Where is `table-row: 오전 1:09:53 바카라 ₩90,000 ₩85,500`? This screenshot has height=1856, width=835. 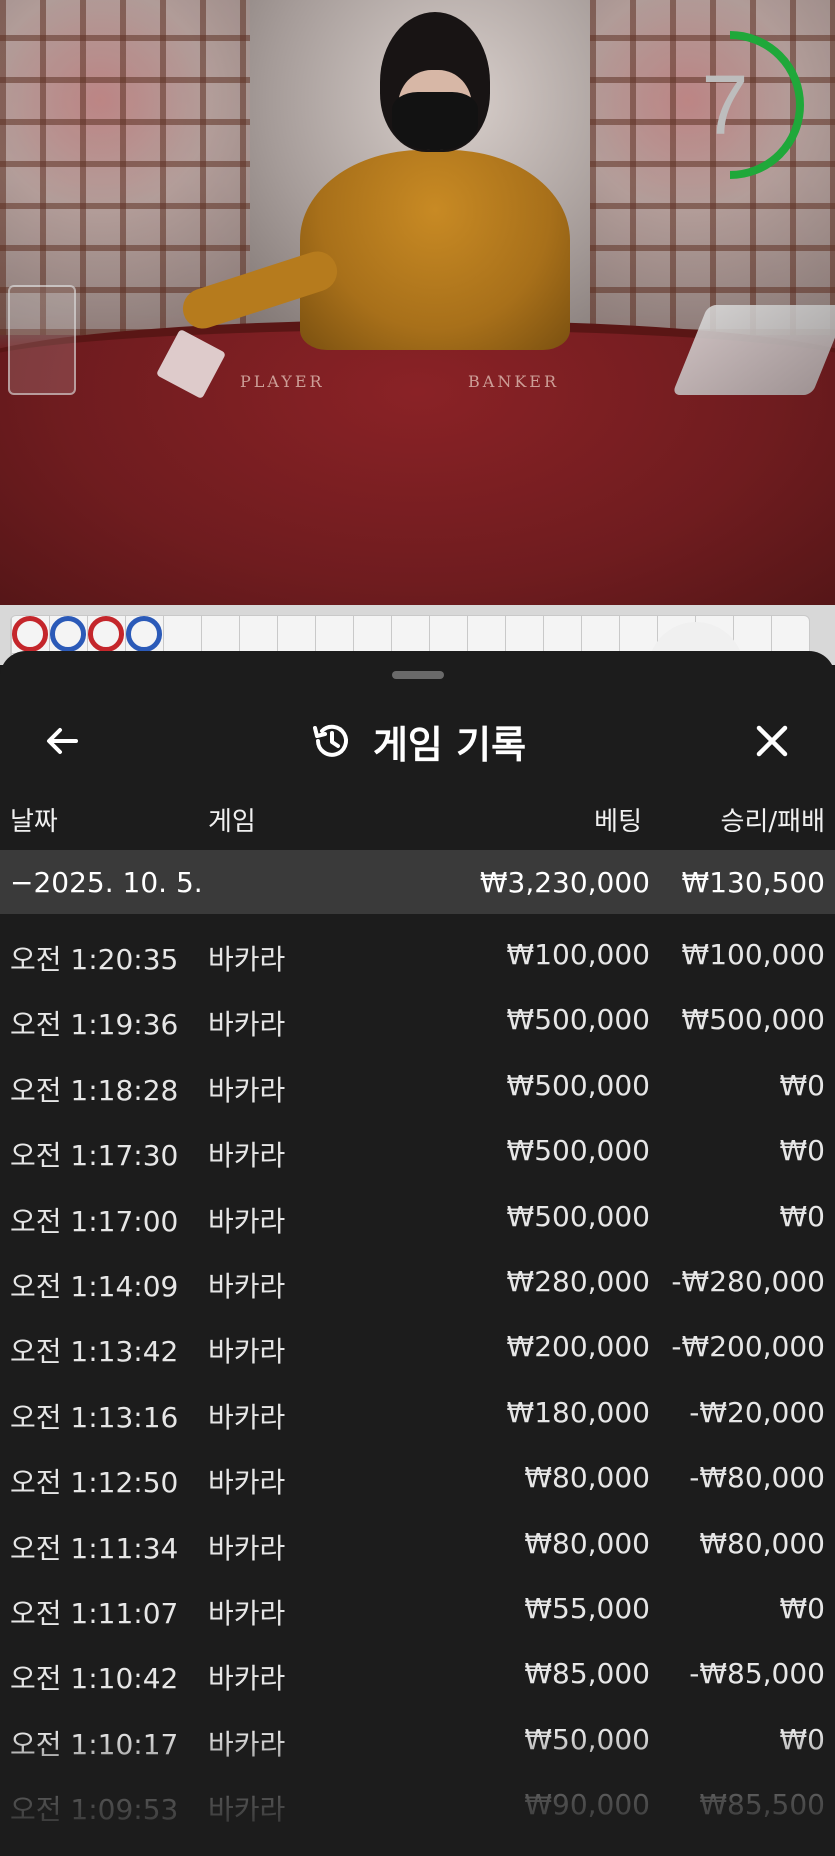
table-row: 오전 1:09:53 바카라 ₩90,000 ₩85,500 is located at coordinates (417, 1796).